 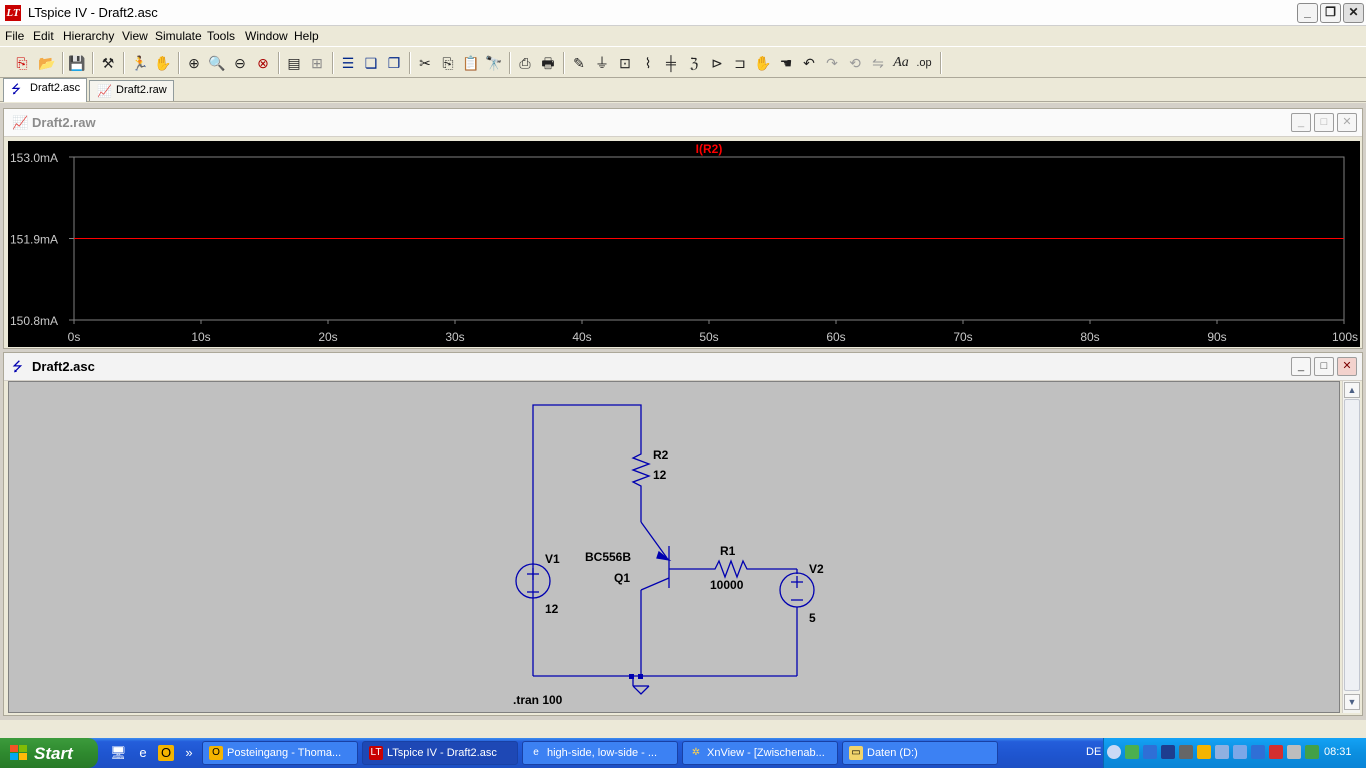 I want to click on save-icon: 💾, so click(x=77, y=63).